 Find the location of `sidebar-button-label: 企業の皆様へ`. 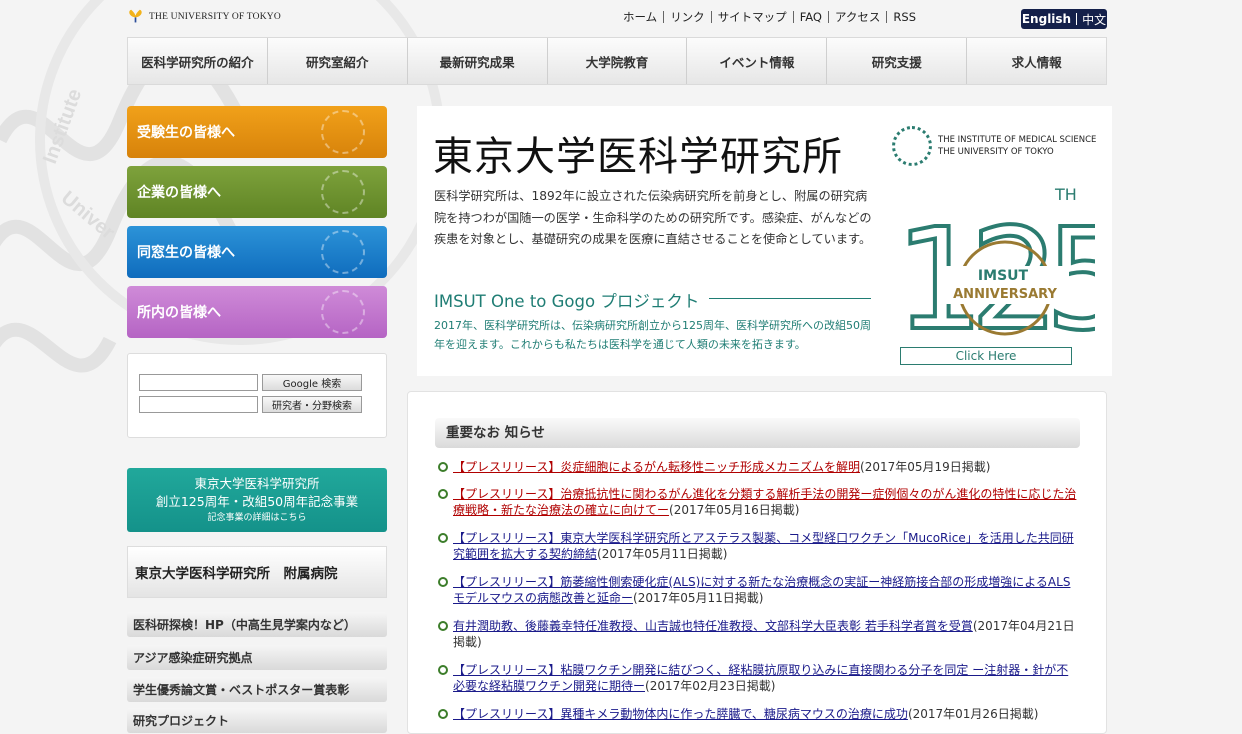

sidebar-button-label: 企業の皆様へ is located at coordinates (179, 193).